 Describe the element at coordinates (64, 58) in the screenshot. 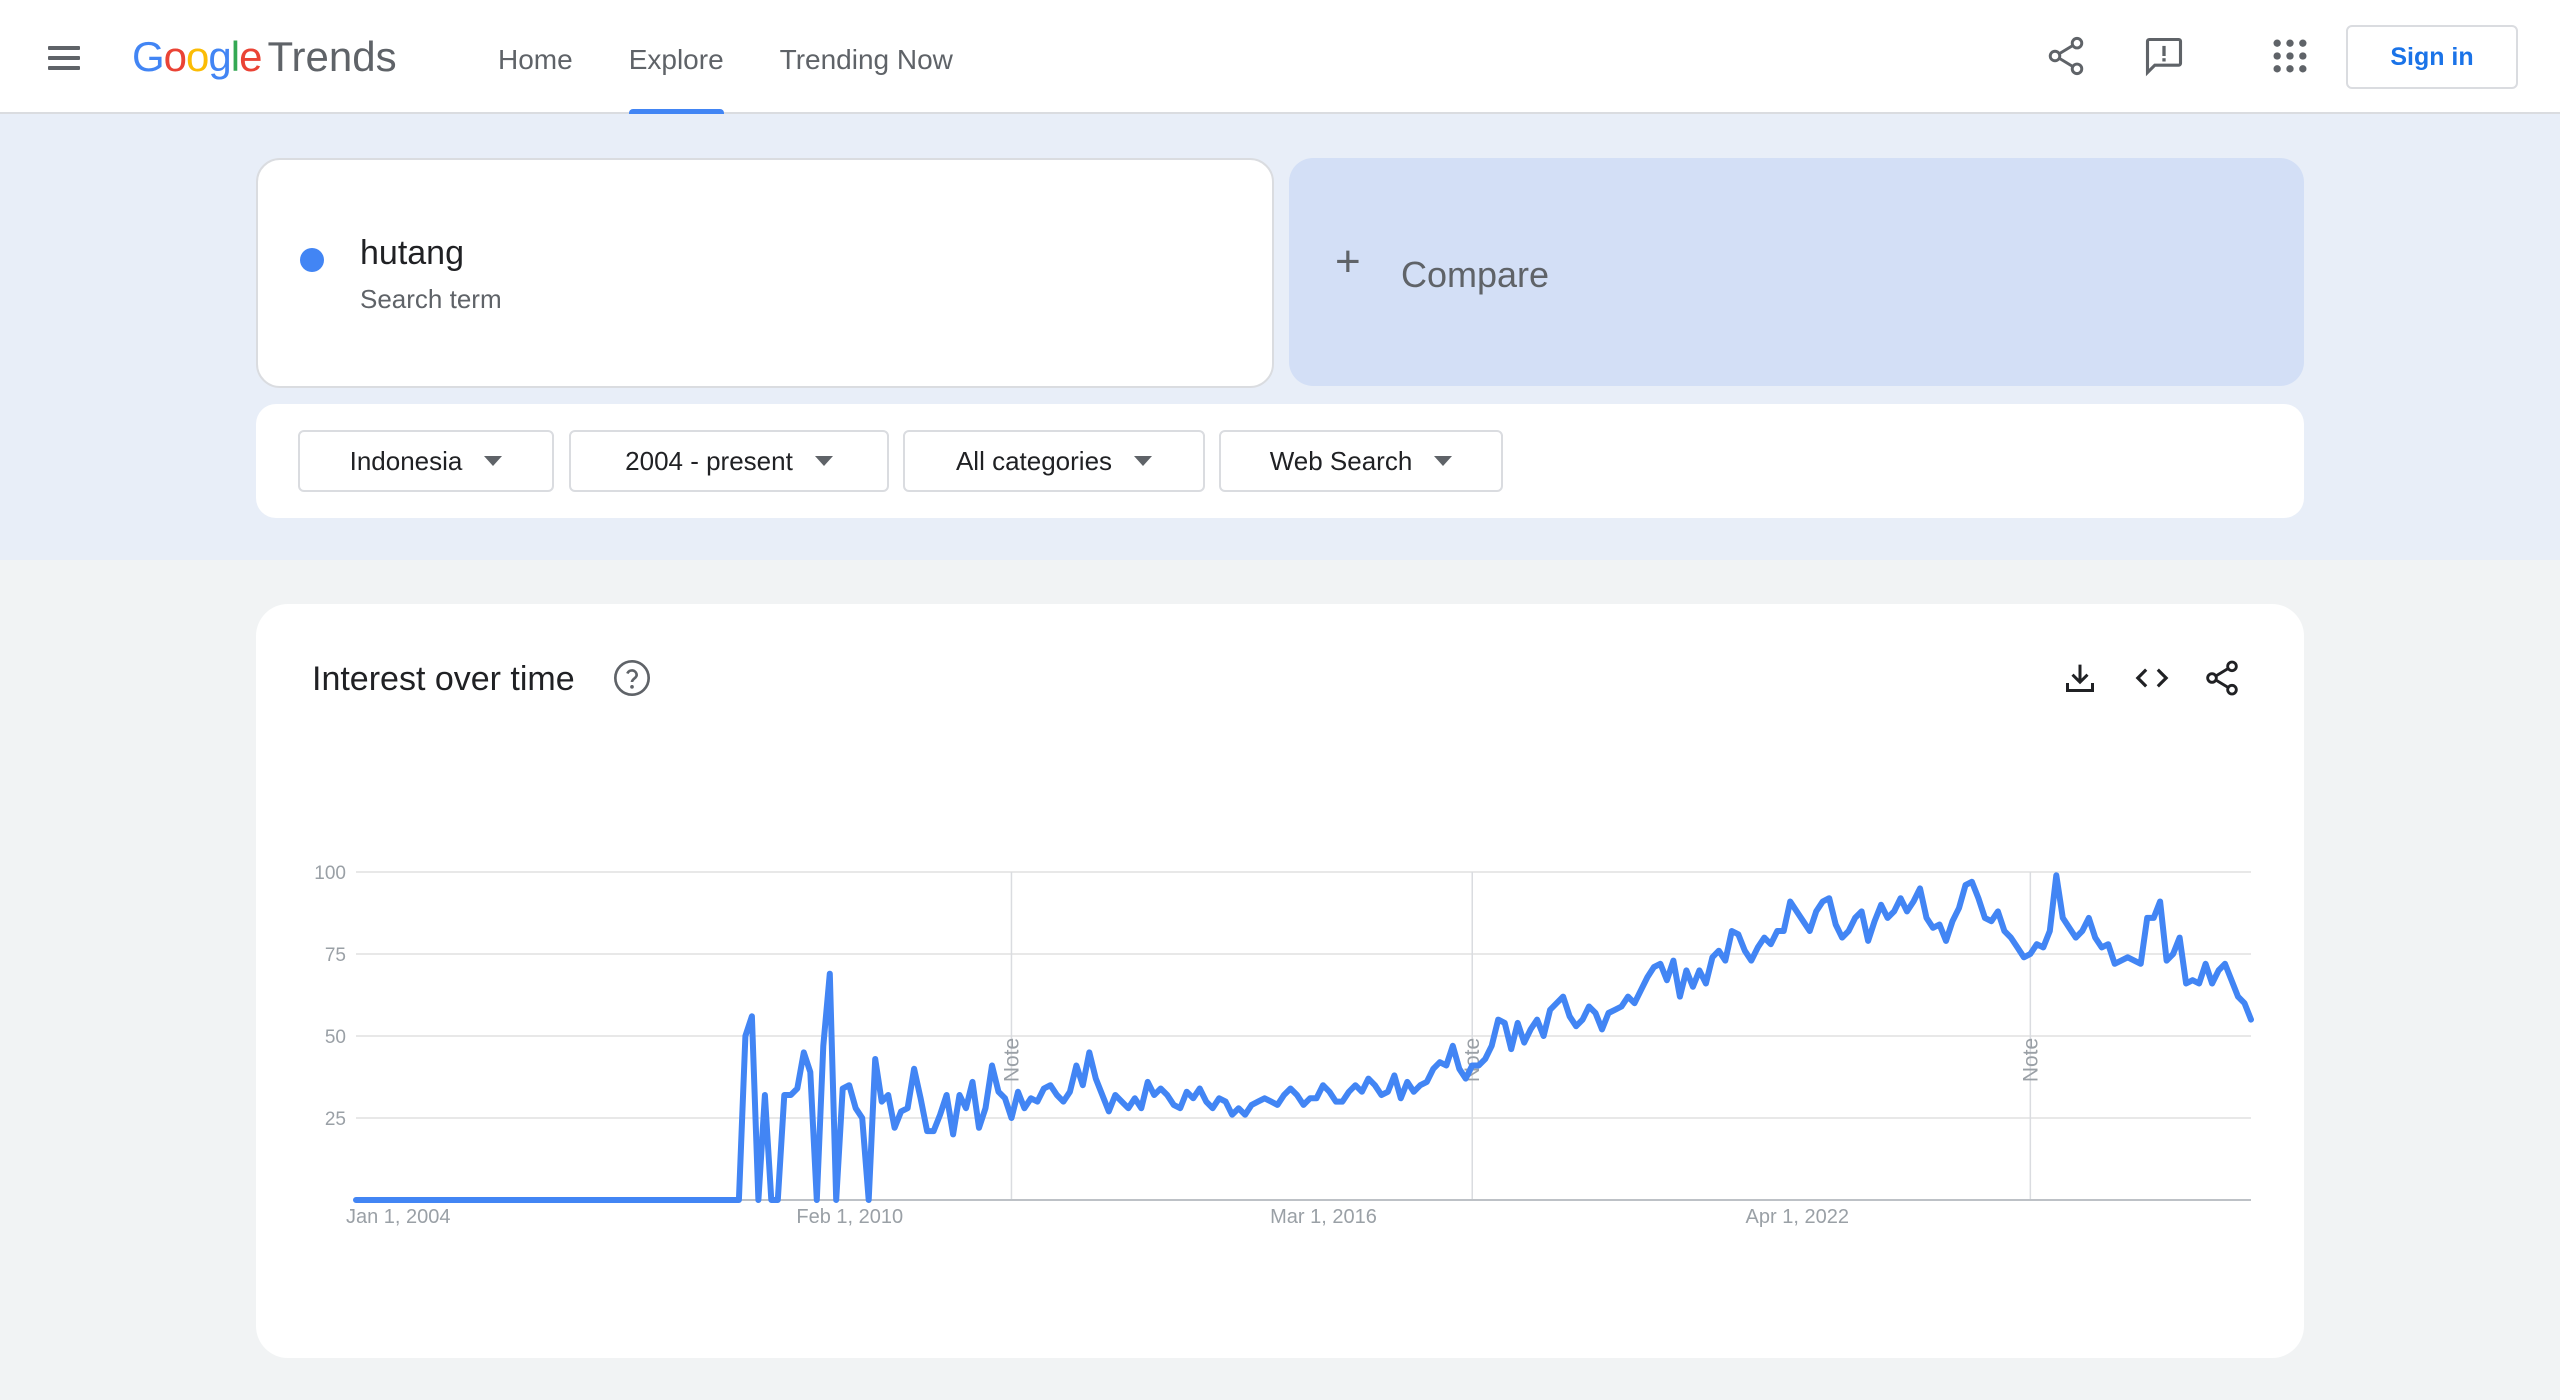

I see `menu-icon` at that location.